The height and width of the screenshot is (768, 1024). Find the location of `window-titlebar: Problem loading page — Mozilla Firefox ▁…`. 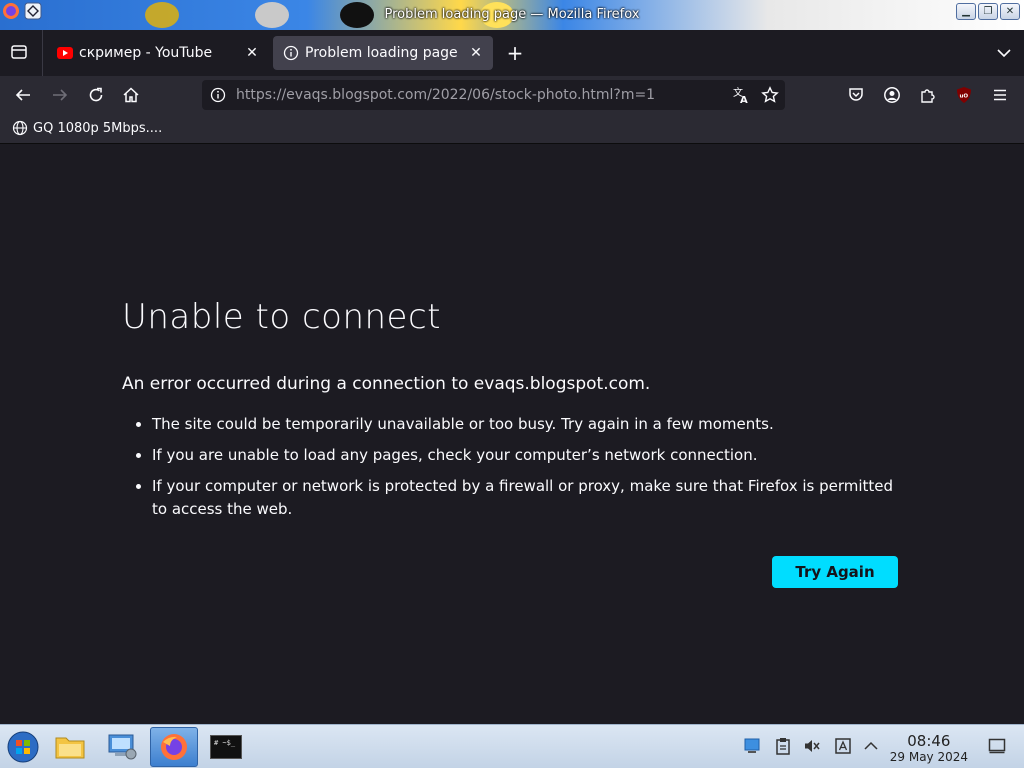

window-titlebar: Problem loading page — Mozilla Firefox ▁… is located at coordinates (512, 15).